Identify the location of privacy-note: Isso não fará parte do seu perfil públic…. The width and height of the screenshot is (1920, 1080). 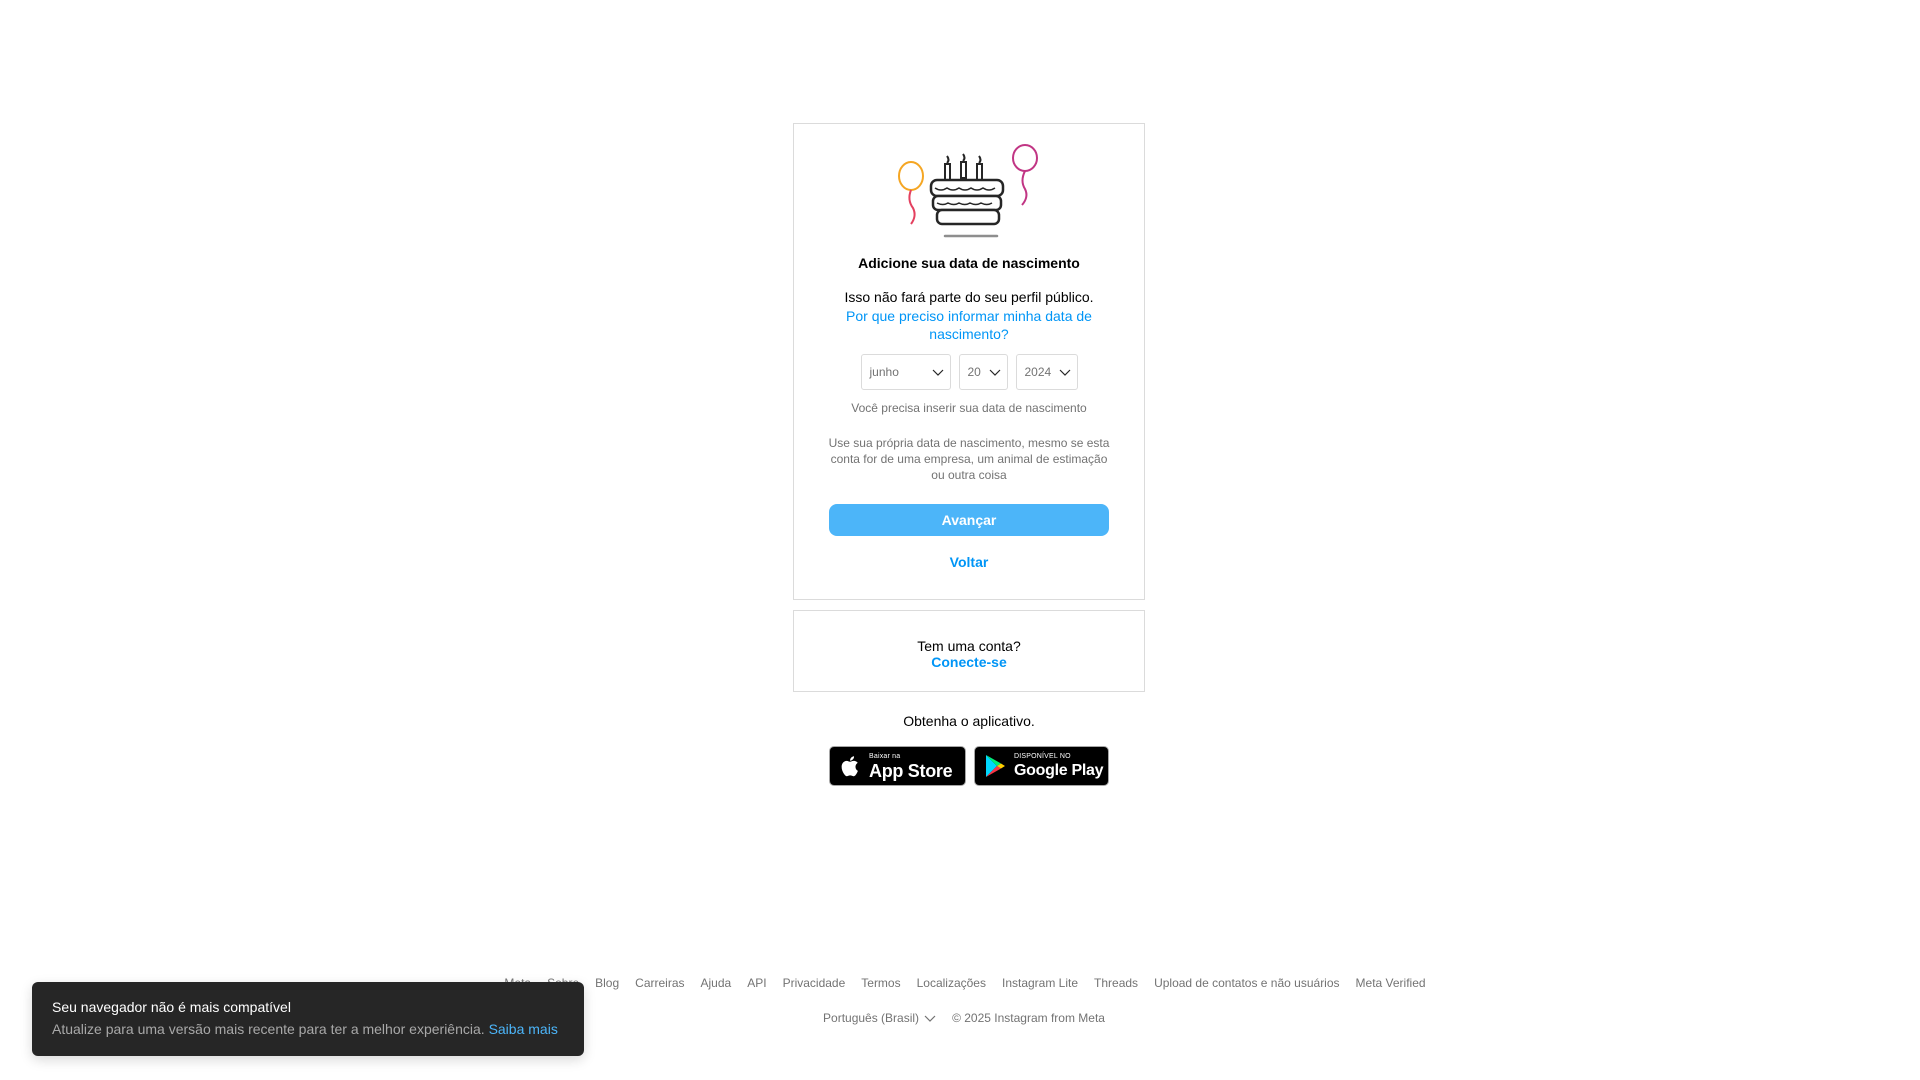
(969, 297).